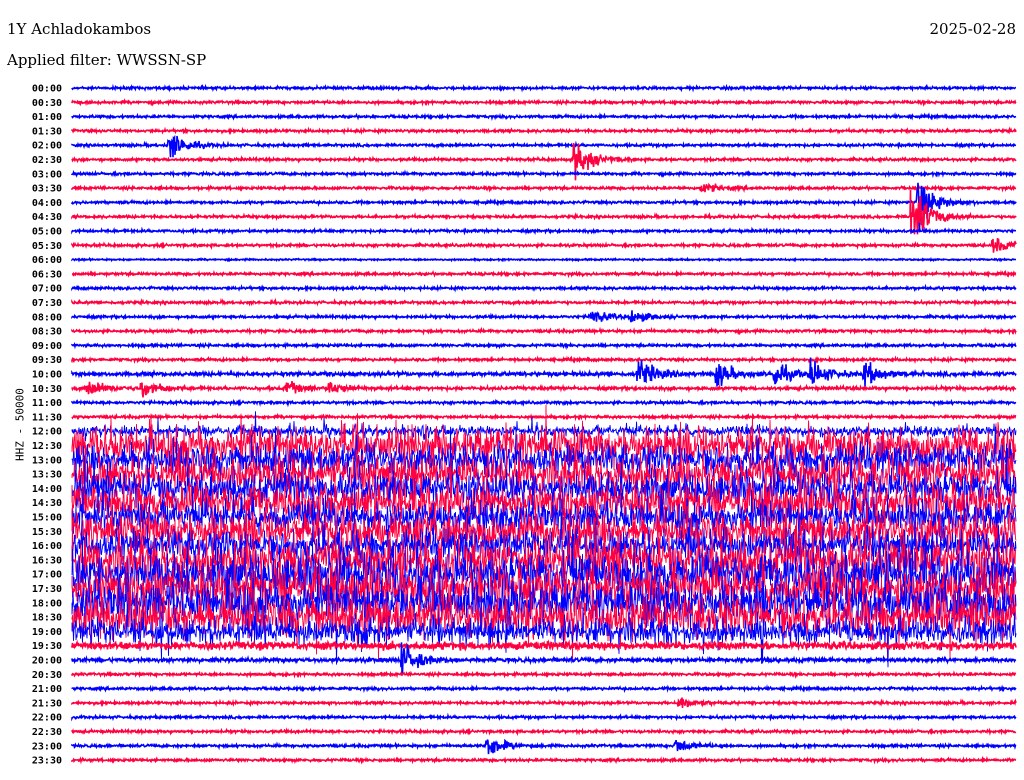 The height and width of the screenshot is (780, 1024). I want to click on time-label: 23:00, so click(47, 746).